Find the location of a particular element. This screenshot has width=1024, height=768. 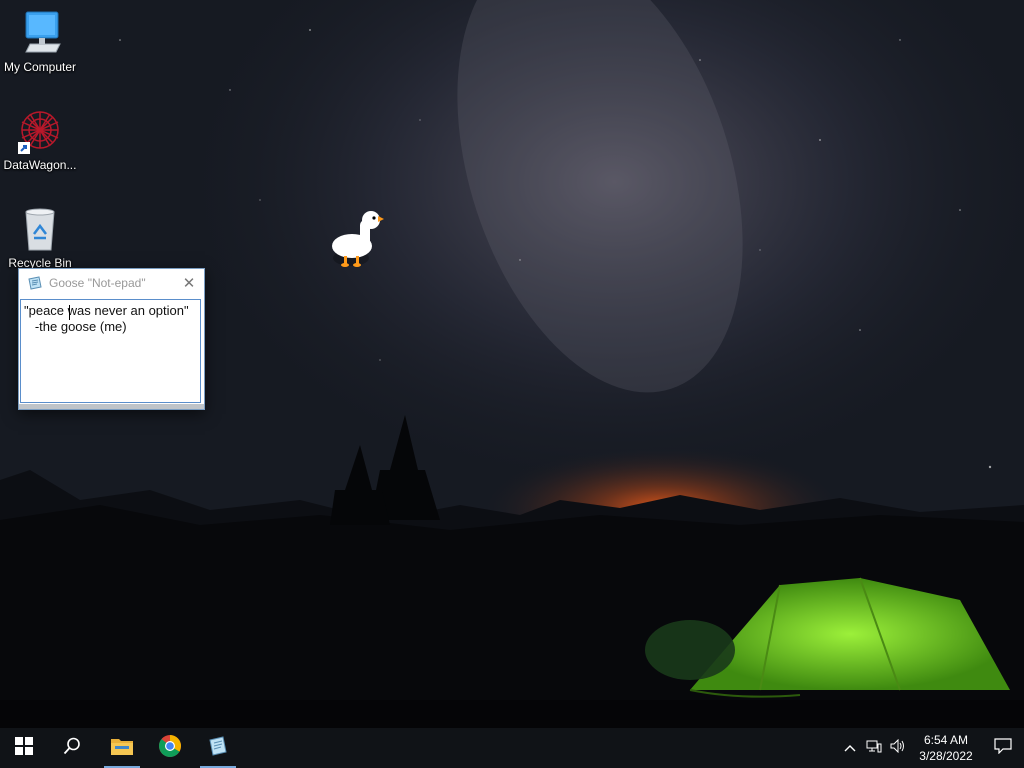

clock-date: 3/28/2022 is located at coordinates (946, 756).